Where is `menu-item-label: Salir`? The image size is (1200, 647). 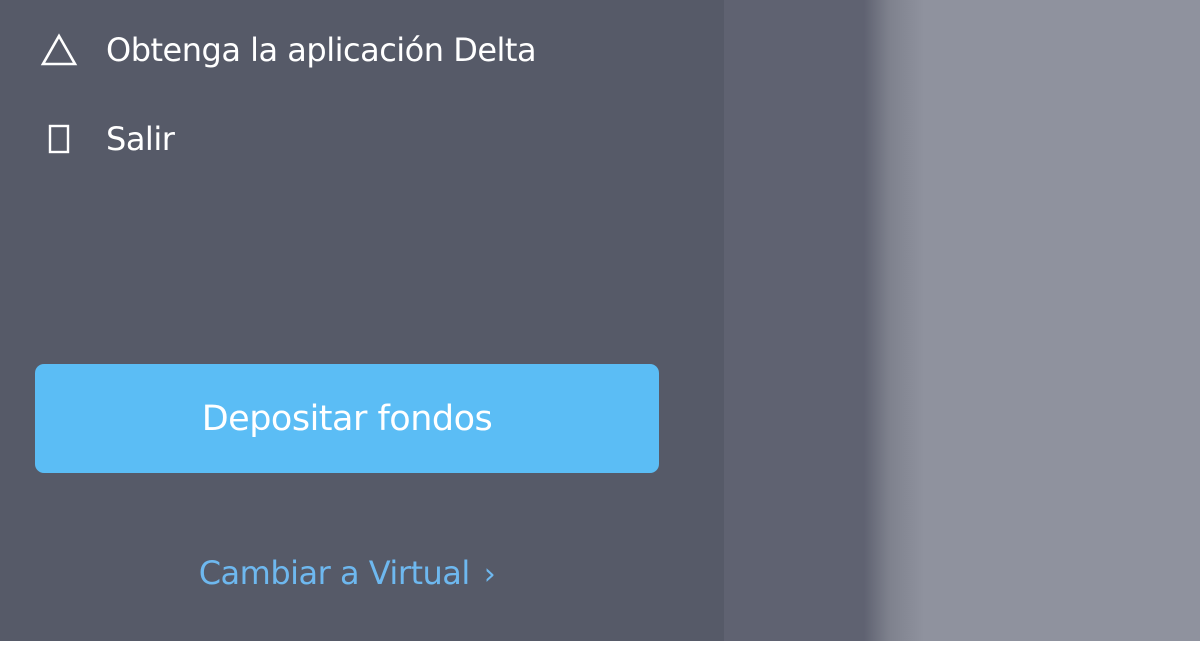 menu-item-label: Salir is located at coordinates (140, 139).